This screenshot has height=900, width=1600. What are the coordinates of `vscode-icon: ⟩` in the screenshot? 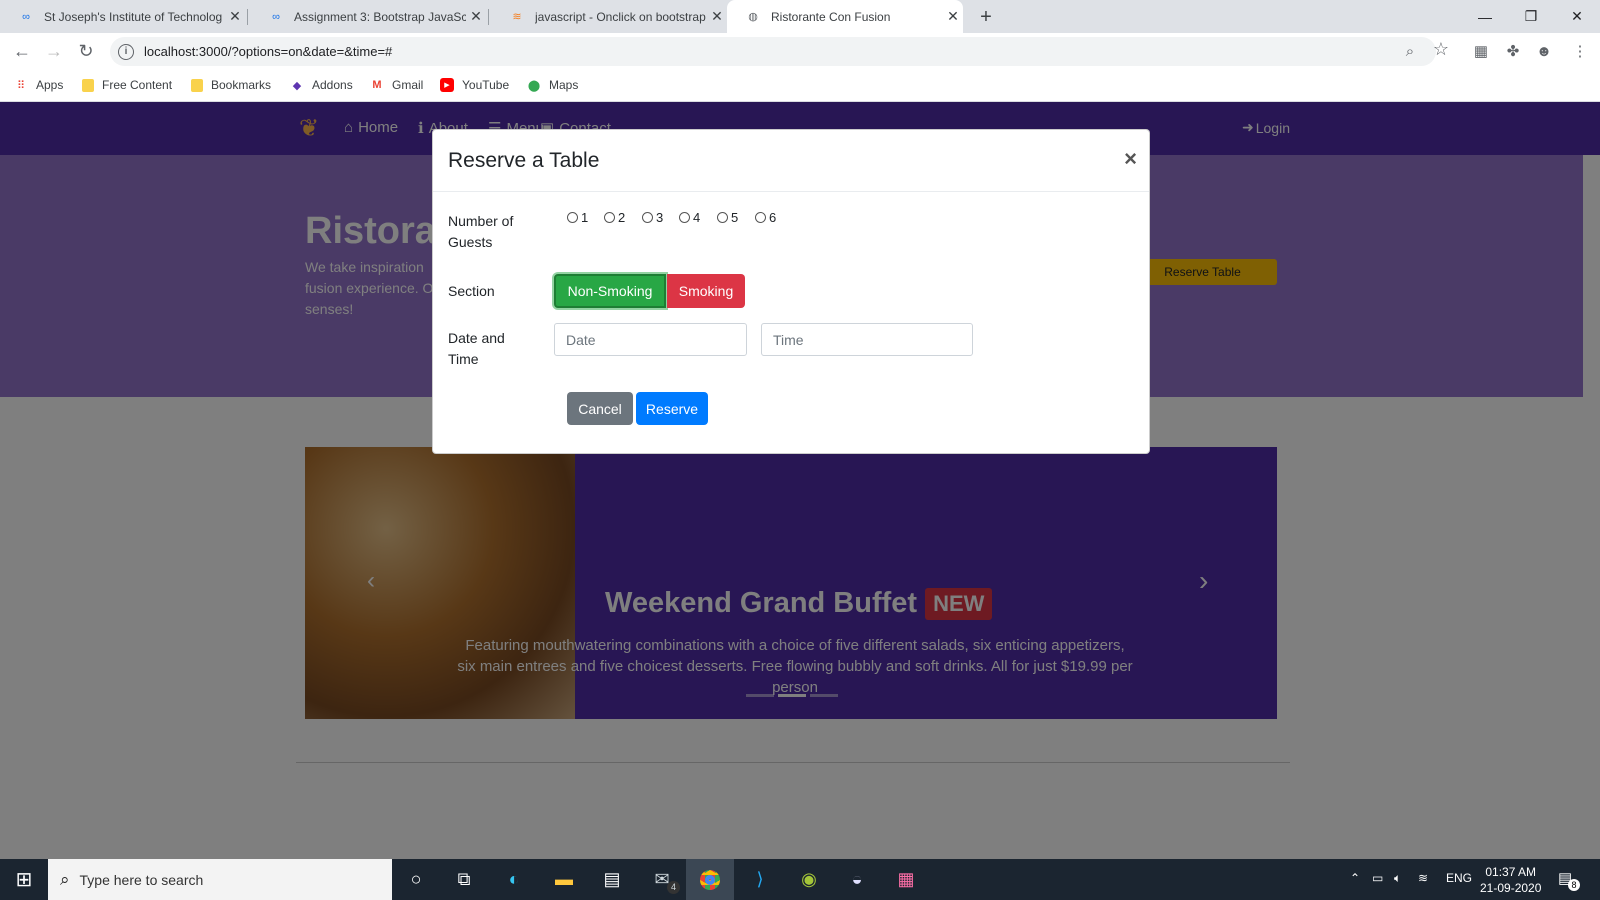 It's located at (760, 879).